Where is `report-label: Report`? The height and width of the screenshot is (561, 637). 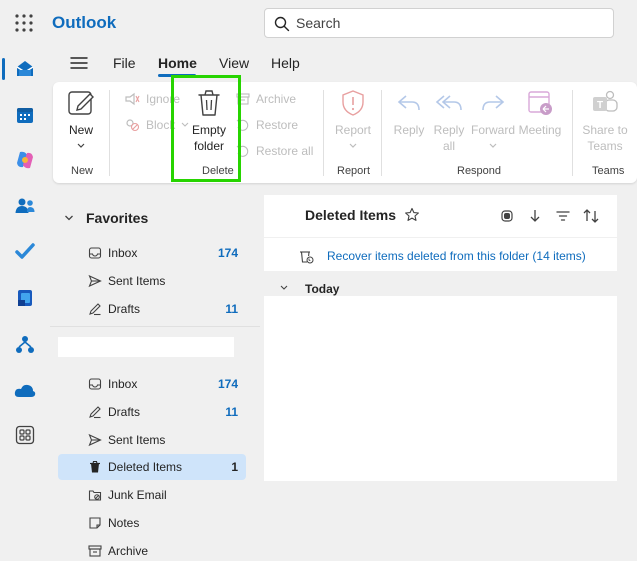
report-label: Report is located at coordinates (353, 130).